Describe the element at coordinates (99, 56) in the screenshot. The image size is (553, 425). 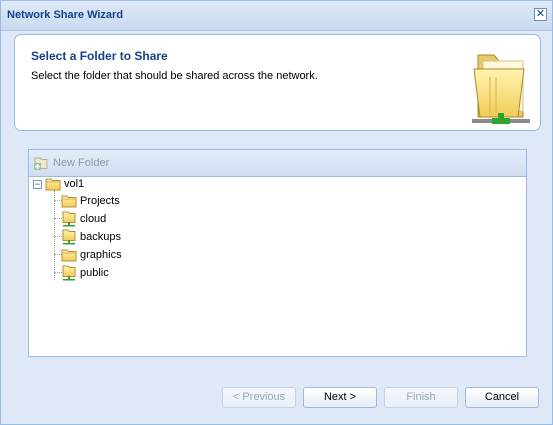
I see `step-title: Select a Folder to Share` at that location.